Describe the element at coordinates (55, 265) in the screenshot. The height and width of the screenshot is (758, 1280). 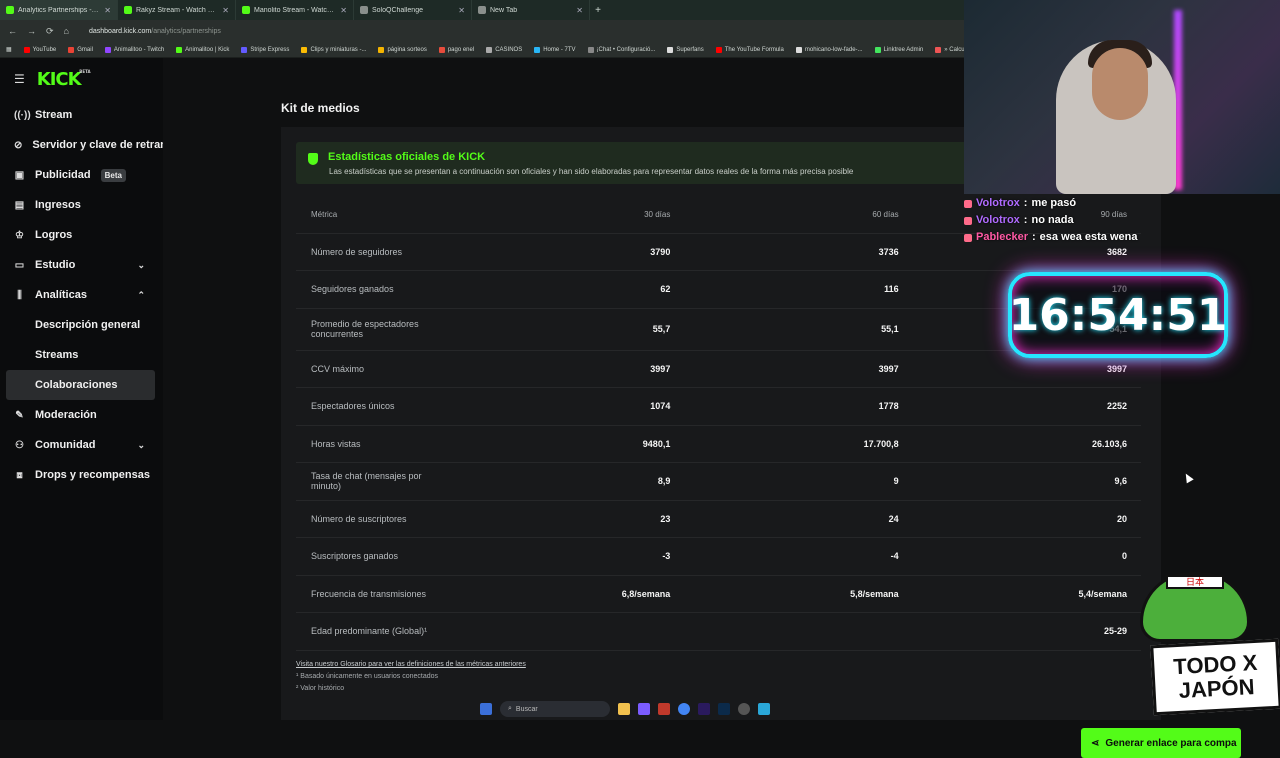
I see `sidebar-item-label: Estudio` at that location.